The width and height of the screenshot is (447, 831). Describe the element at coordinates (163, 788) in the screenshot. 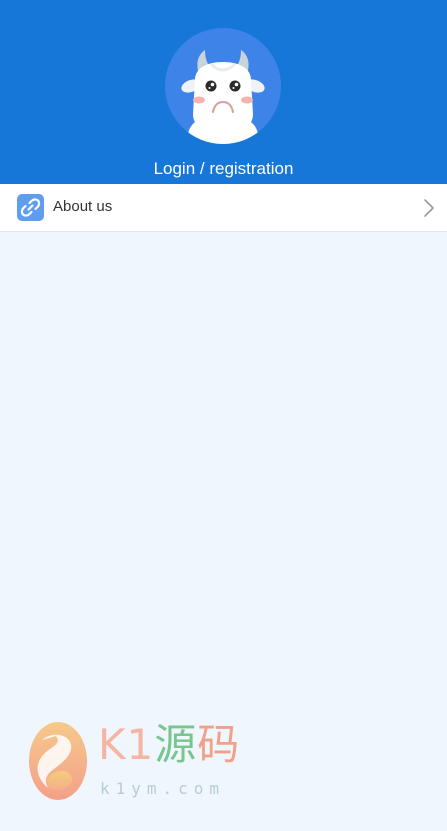

I see `watermark-domain: k1ym.com` at that location.